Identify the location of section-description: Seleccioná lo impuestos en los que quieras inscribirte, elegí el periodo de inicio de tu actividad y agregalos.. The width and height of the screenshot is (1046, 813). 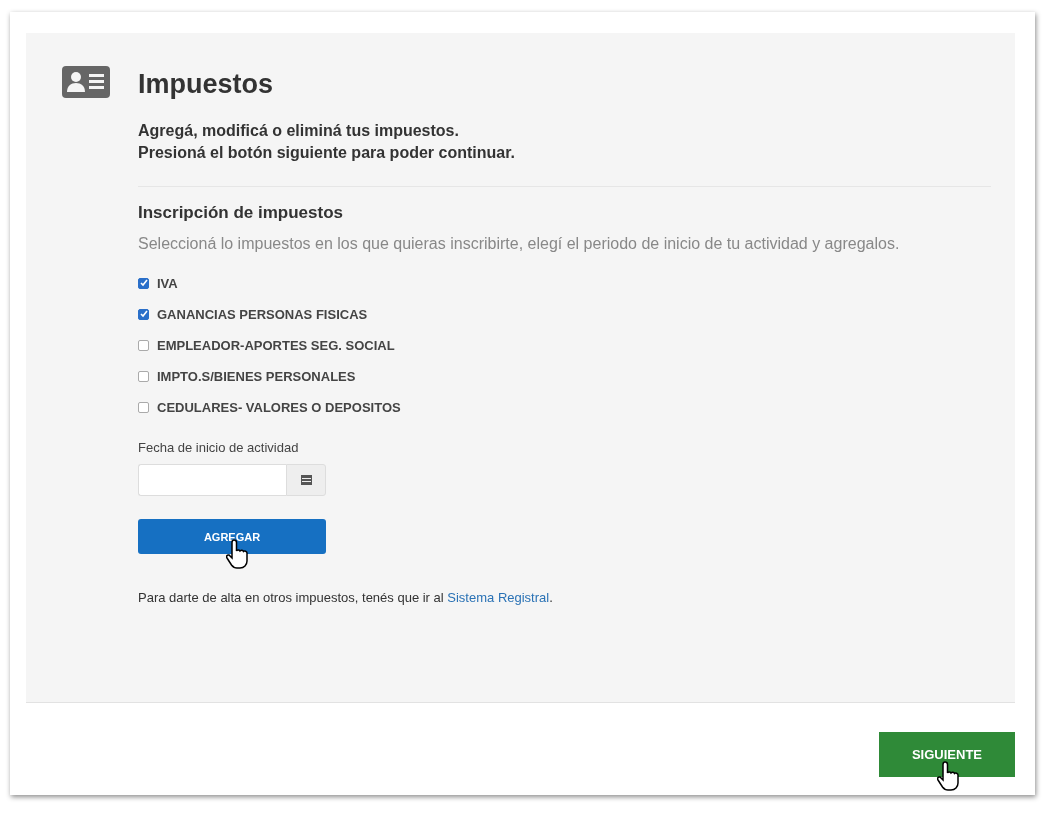
(519, 244).